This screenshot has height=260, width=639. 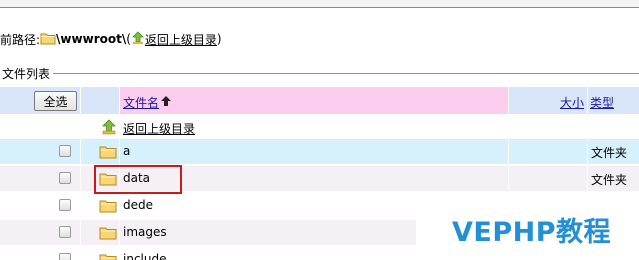 What do you see at coordinates (602, 102) in the screenshot?
I see `sort-by-type-link: 类型` at bounding box center [602, 102].